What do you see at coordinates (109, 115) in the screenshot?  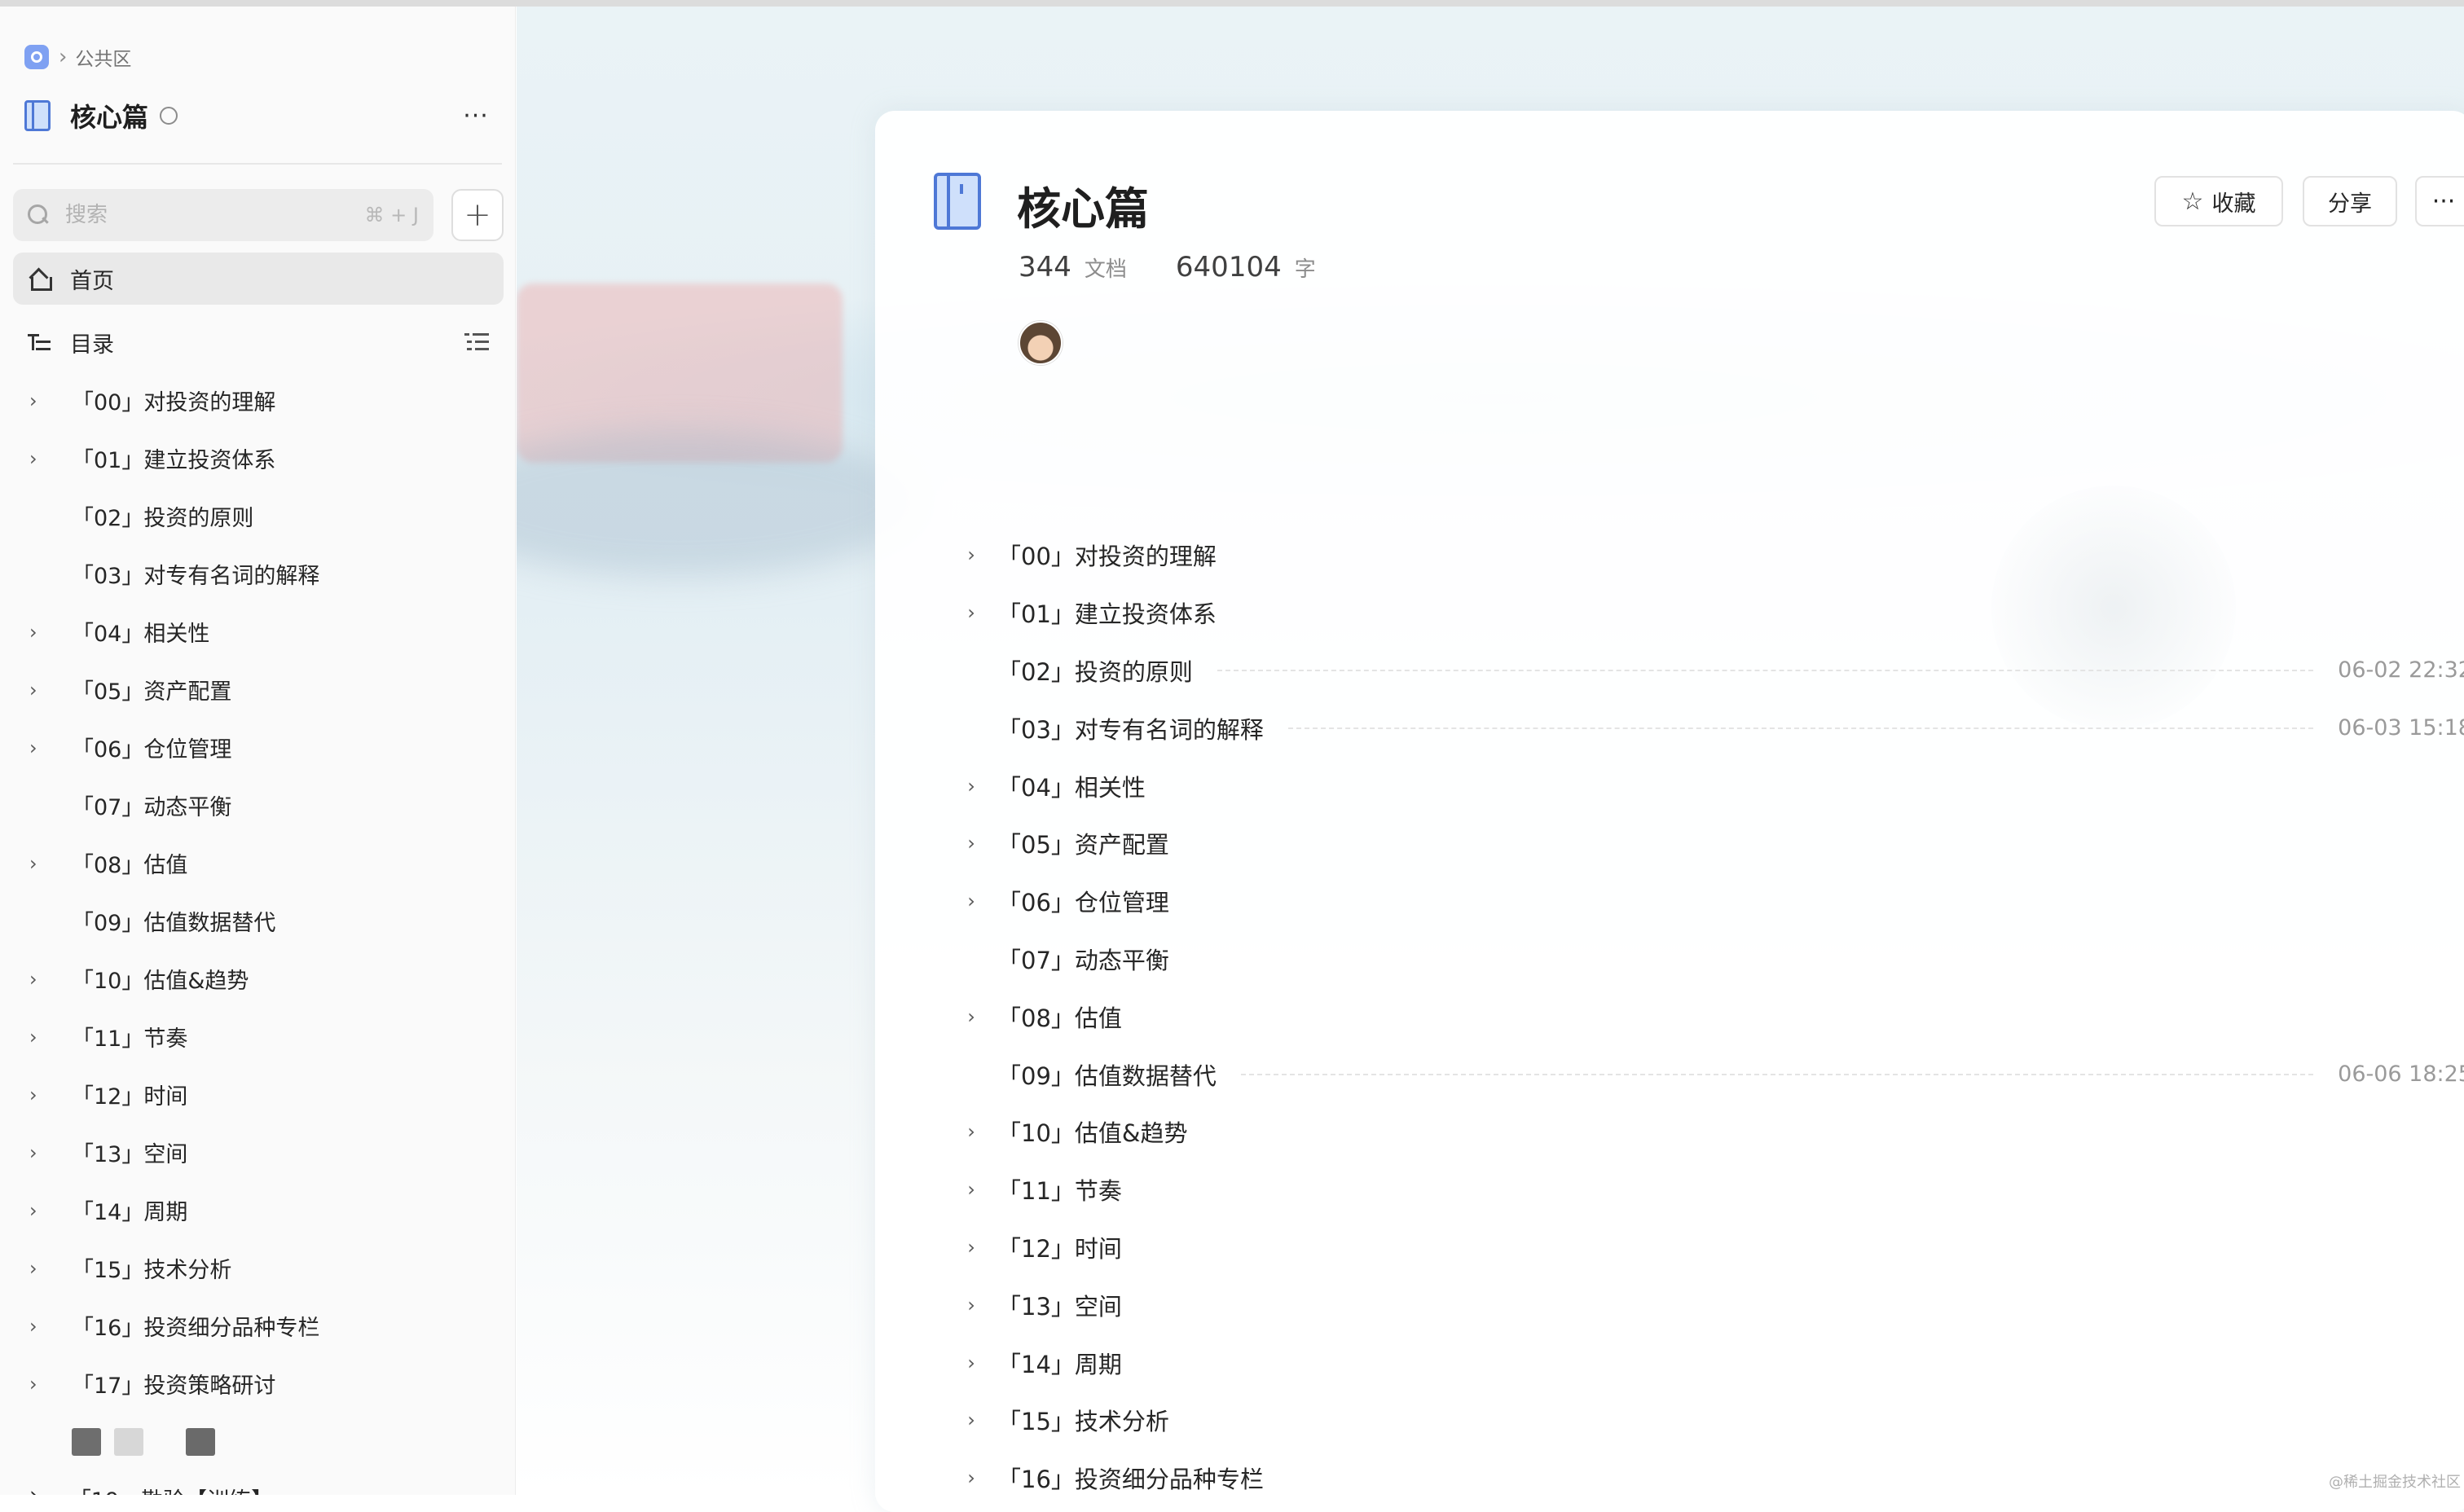 I see `sidebar-book-title: 核心篇` at bounding box center [109, 115].